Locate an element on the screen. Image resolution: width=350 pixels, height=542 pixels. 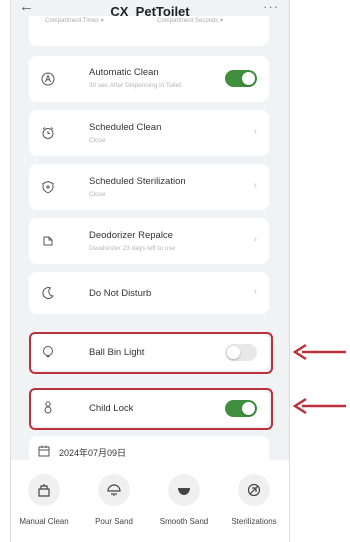
do-not-disturb-label: Do Not Disturb is located at coordinates (120, 293).